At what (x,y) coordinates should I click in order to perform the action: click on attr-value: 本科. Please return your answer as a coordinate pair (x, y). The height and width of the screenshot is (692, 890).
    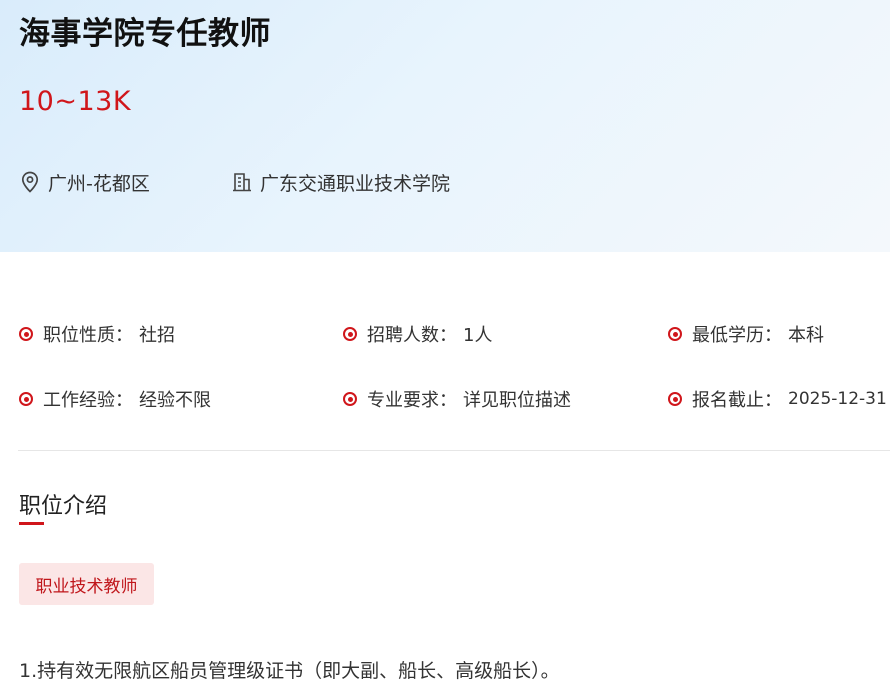
    Looking at the image, I should click on (806, 335).